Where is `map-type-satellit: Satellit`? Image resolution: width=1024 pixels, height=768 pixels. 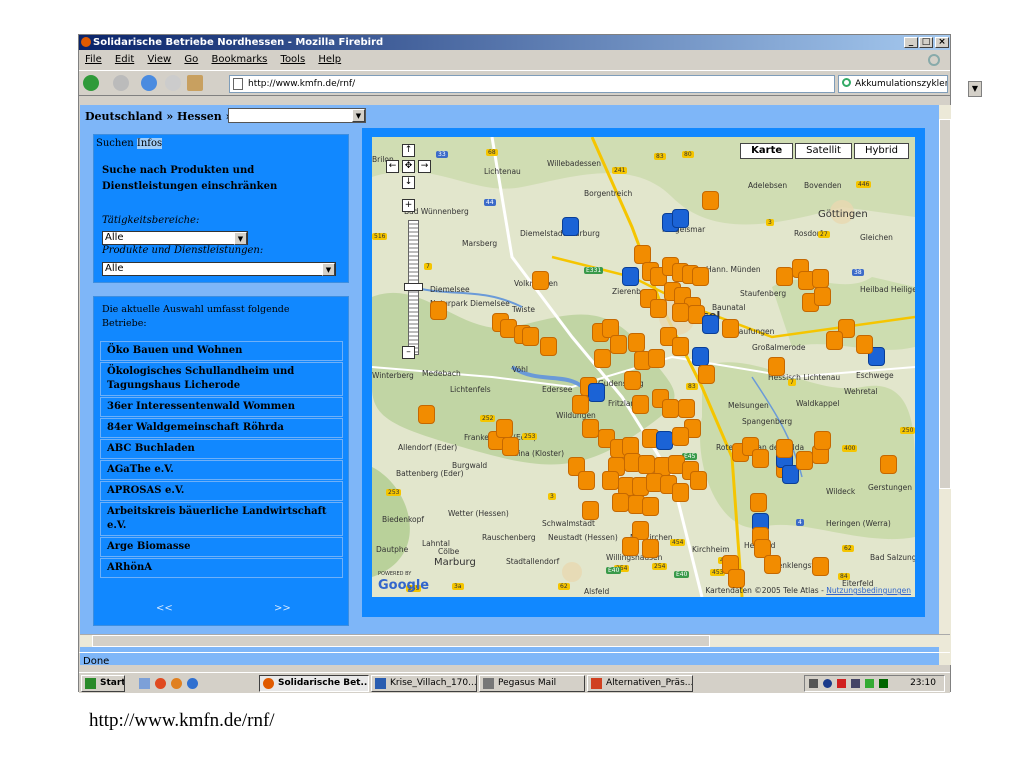
map-type-satellit: Satellit is located at coordinates (823, 151).